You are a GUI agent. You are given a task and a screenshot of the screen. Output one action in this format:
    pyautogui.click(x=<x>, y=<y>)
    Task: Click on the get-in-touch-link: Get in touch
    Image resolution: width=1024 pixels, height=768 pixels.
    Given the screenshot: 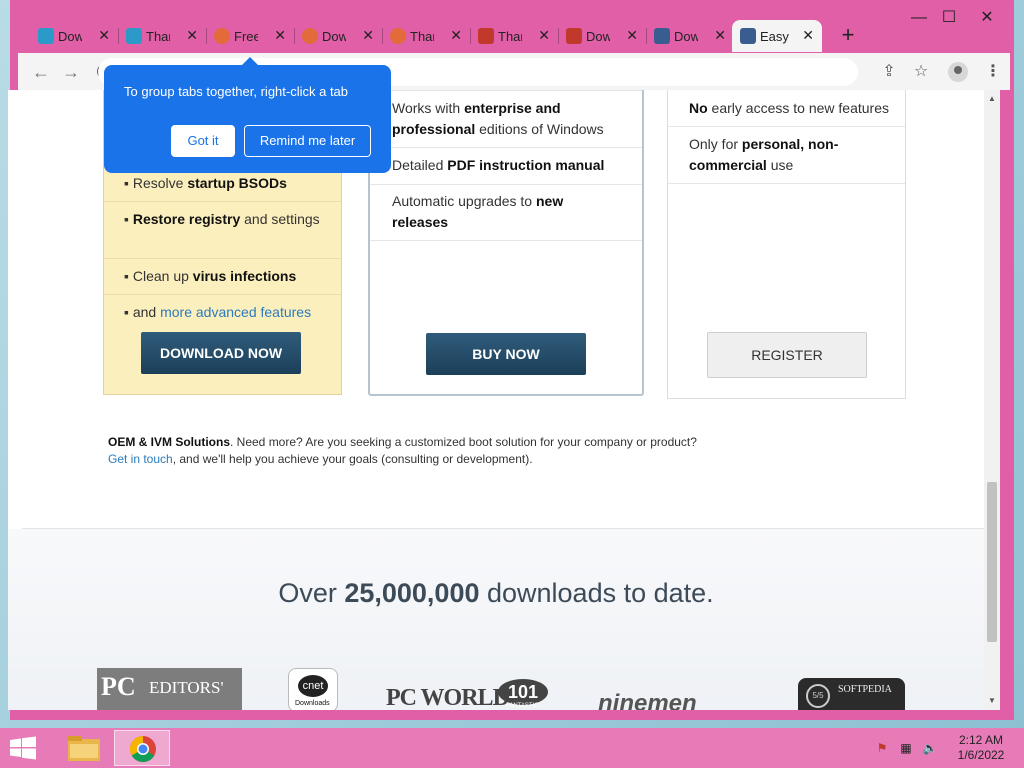 What is the action you would take?
    pyautogui.click(x=140, y=459)
    